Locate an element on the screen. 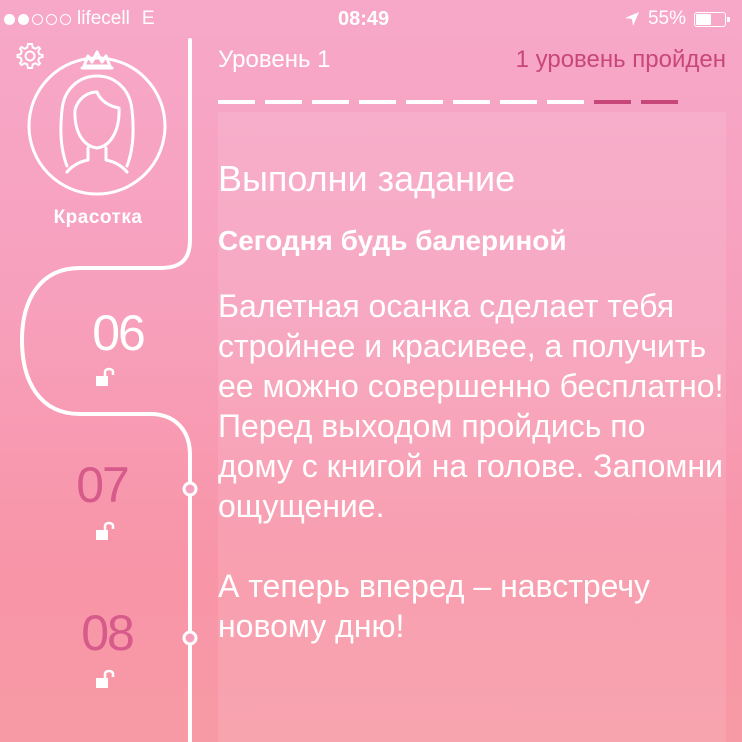  task-title: Выполни задание is located at coordinates (367, 178).